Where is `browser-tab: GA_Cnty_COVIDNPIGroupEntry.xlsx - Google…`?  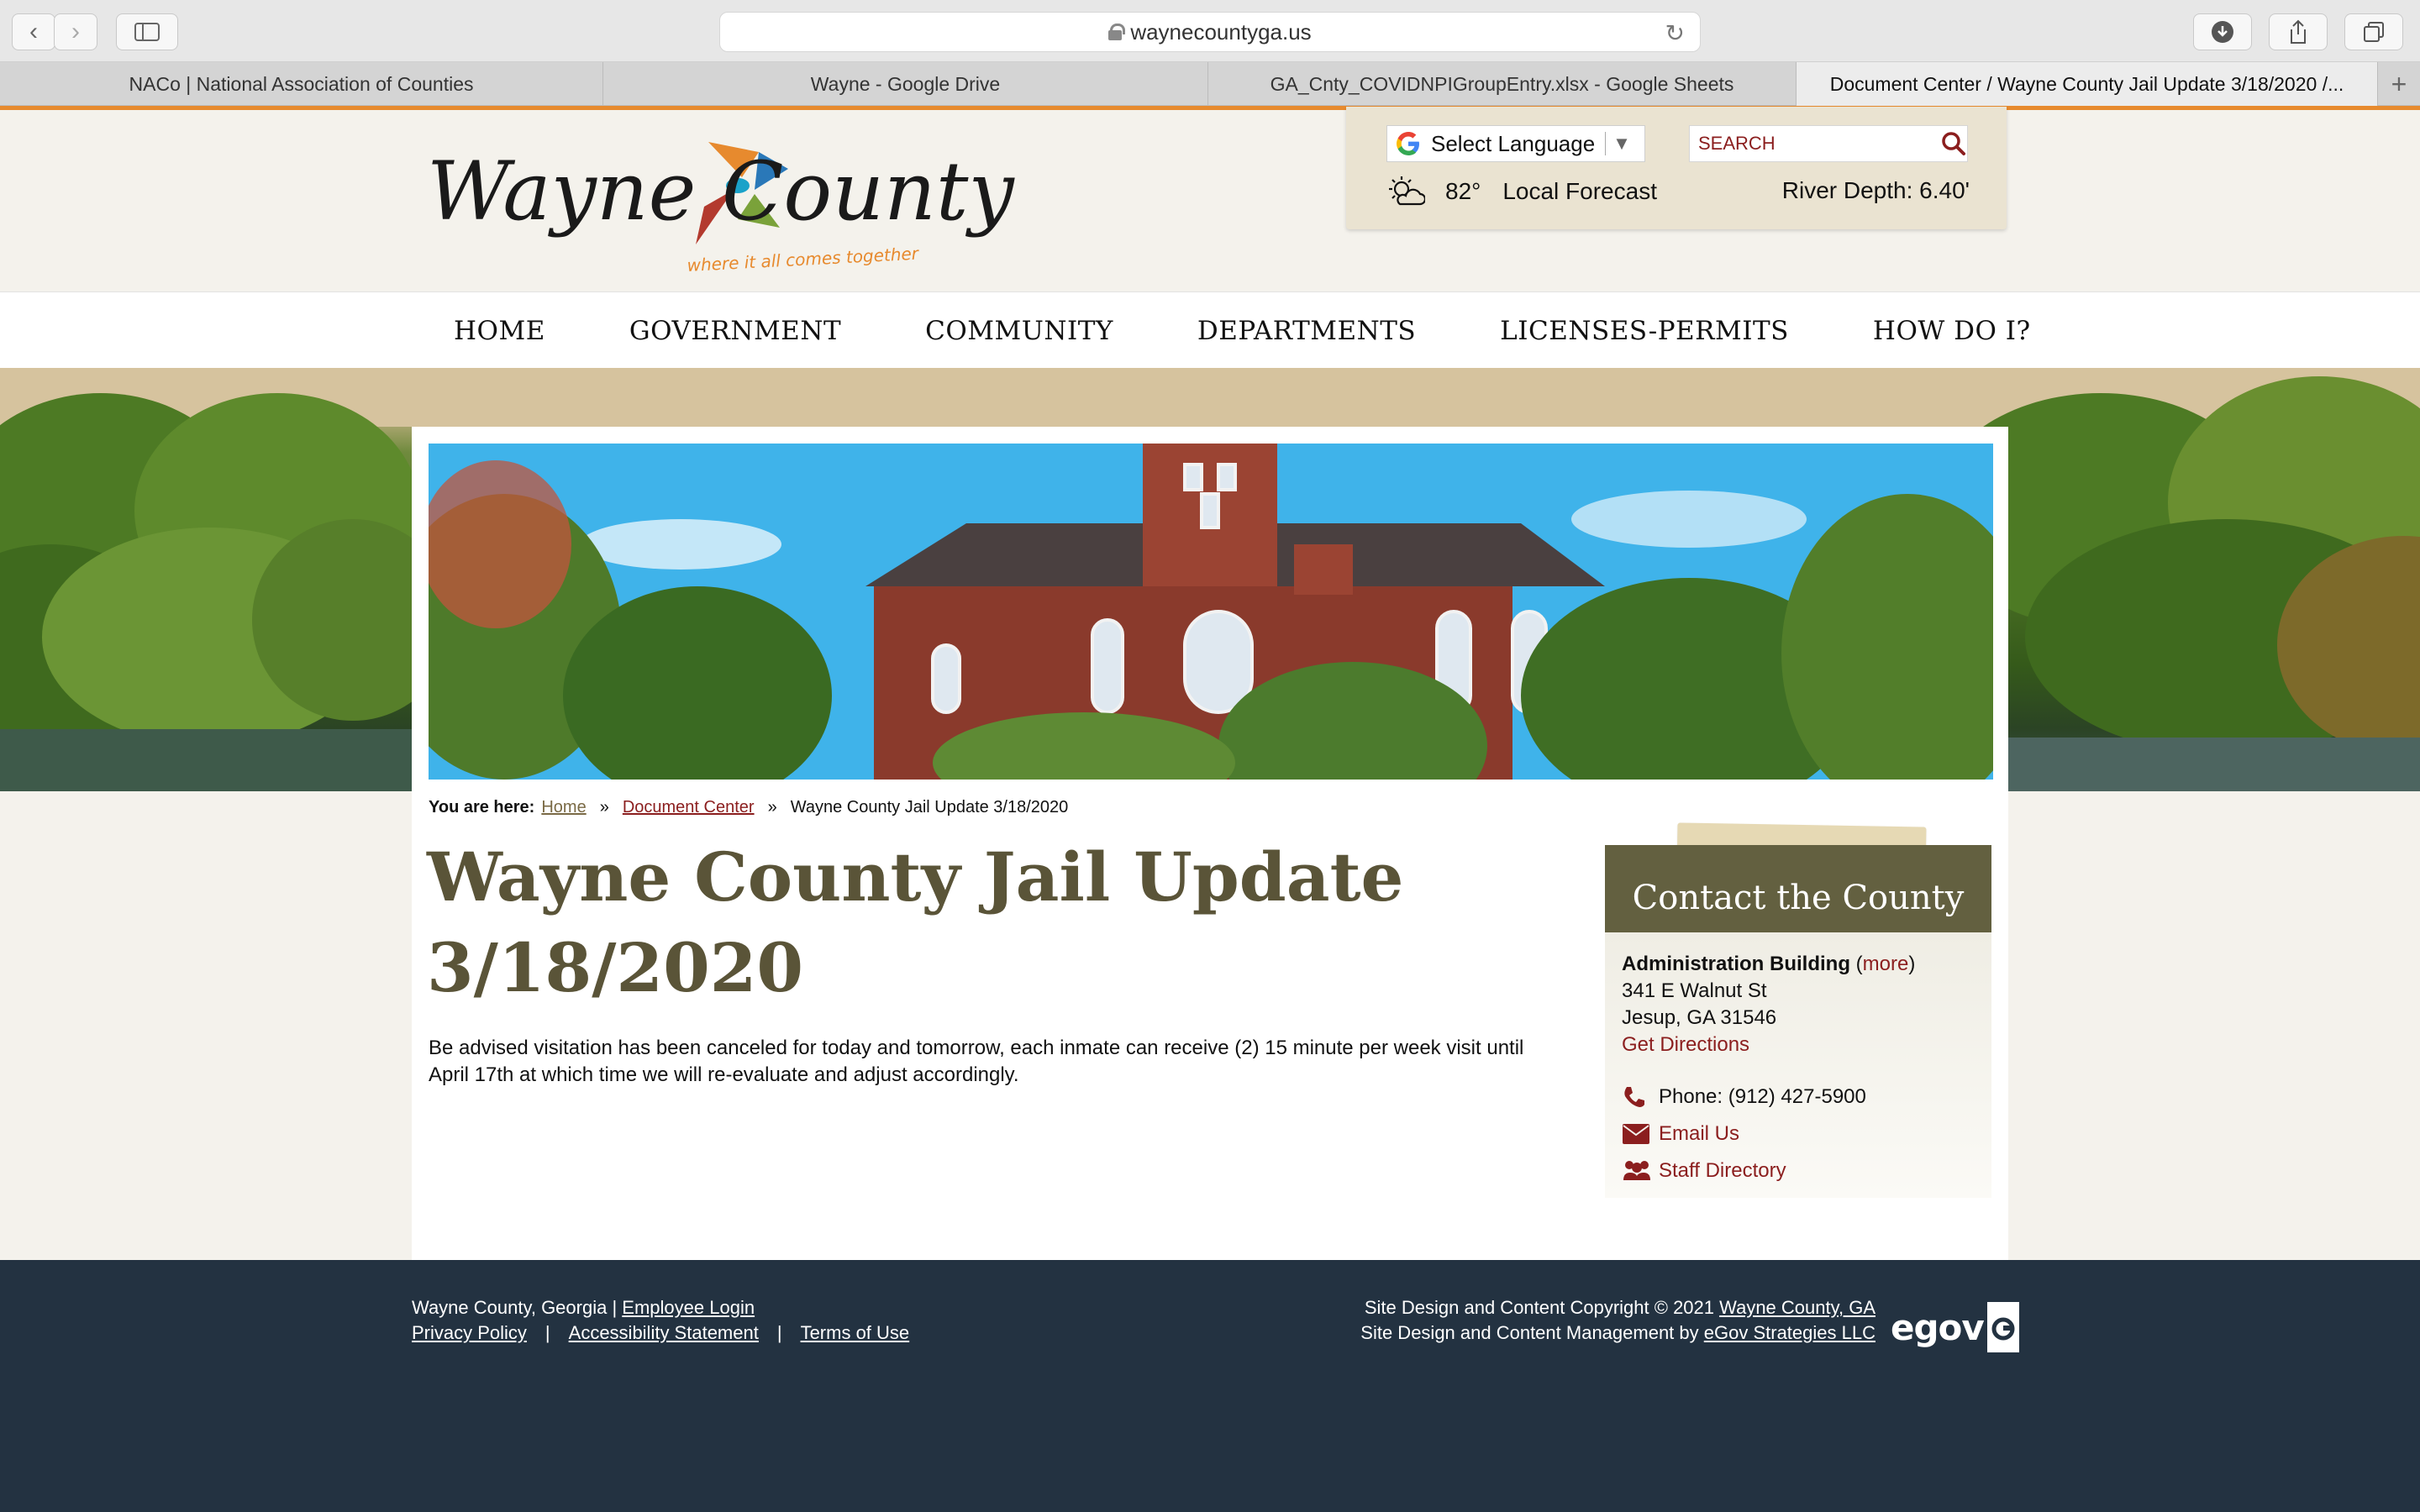 browser-tab: GA_Cnty_COVIDNPIGroupEntry.xlsx - Google… is located at coordinates (1502, 84).